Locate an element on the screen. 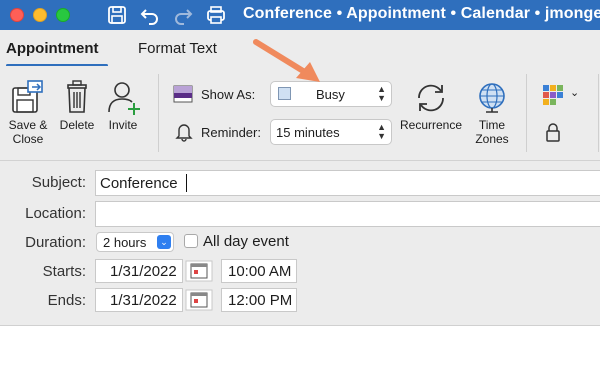 The image size is (600, 371). tab-format-text: Format Text is located at coordinates (177, 48).